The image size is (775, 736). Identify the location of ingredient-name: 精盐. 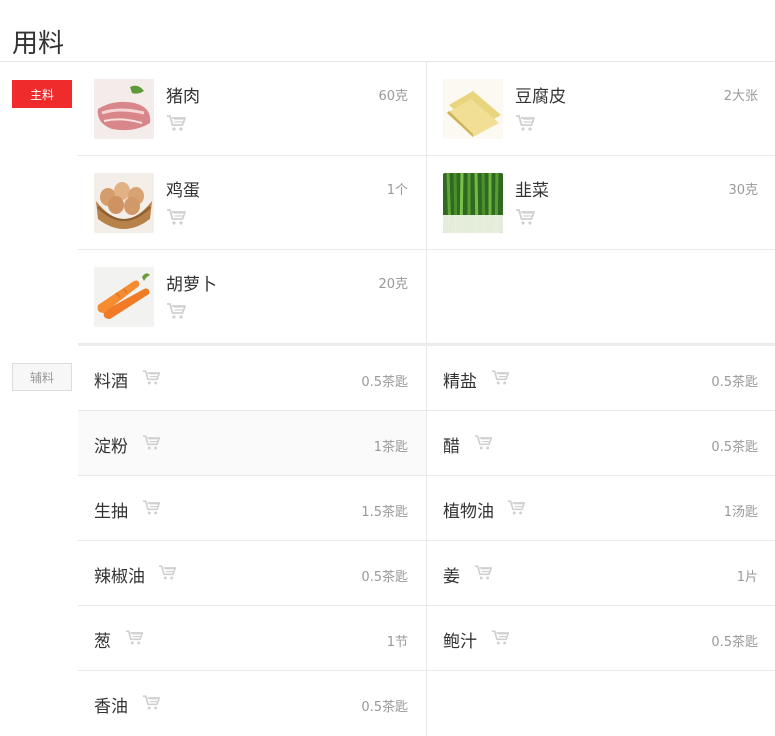
(460, 379).